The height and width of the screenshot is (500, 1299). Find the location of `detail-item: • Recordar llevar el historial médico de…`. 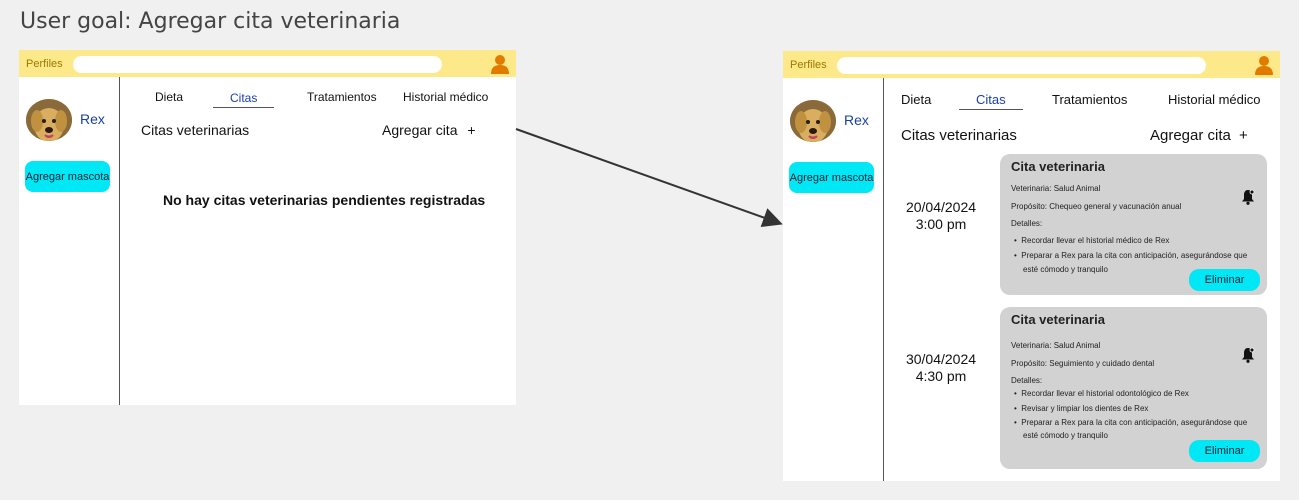

detail-item: • Recordar llevar el historial médico de… is located at coordinates (1092, 240).